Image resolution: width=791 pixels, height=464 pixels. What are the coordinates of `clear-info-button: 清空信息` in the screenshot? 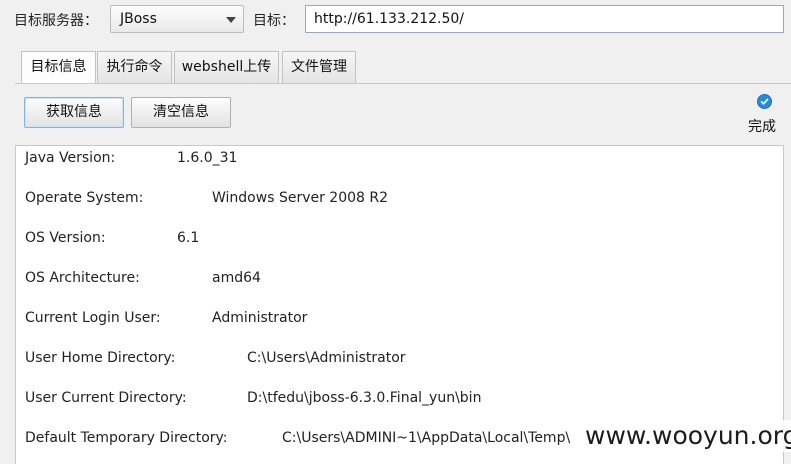 It's located at (181, 112).